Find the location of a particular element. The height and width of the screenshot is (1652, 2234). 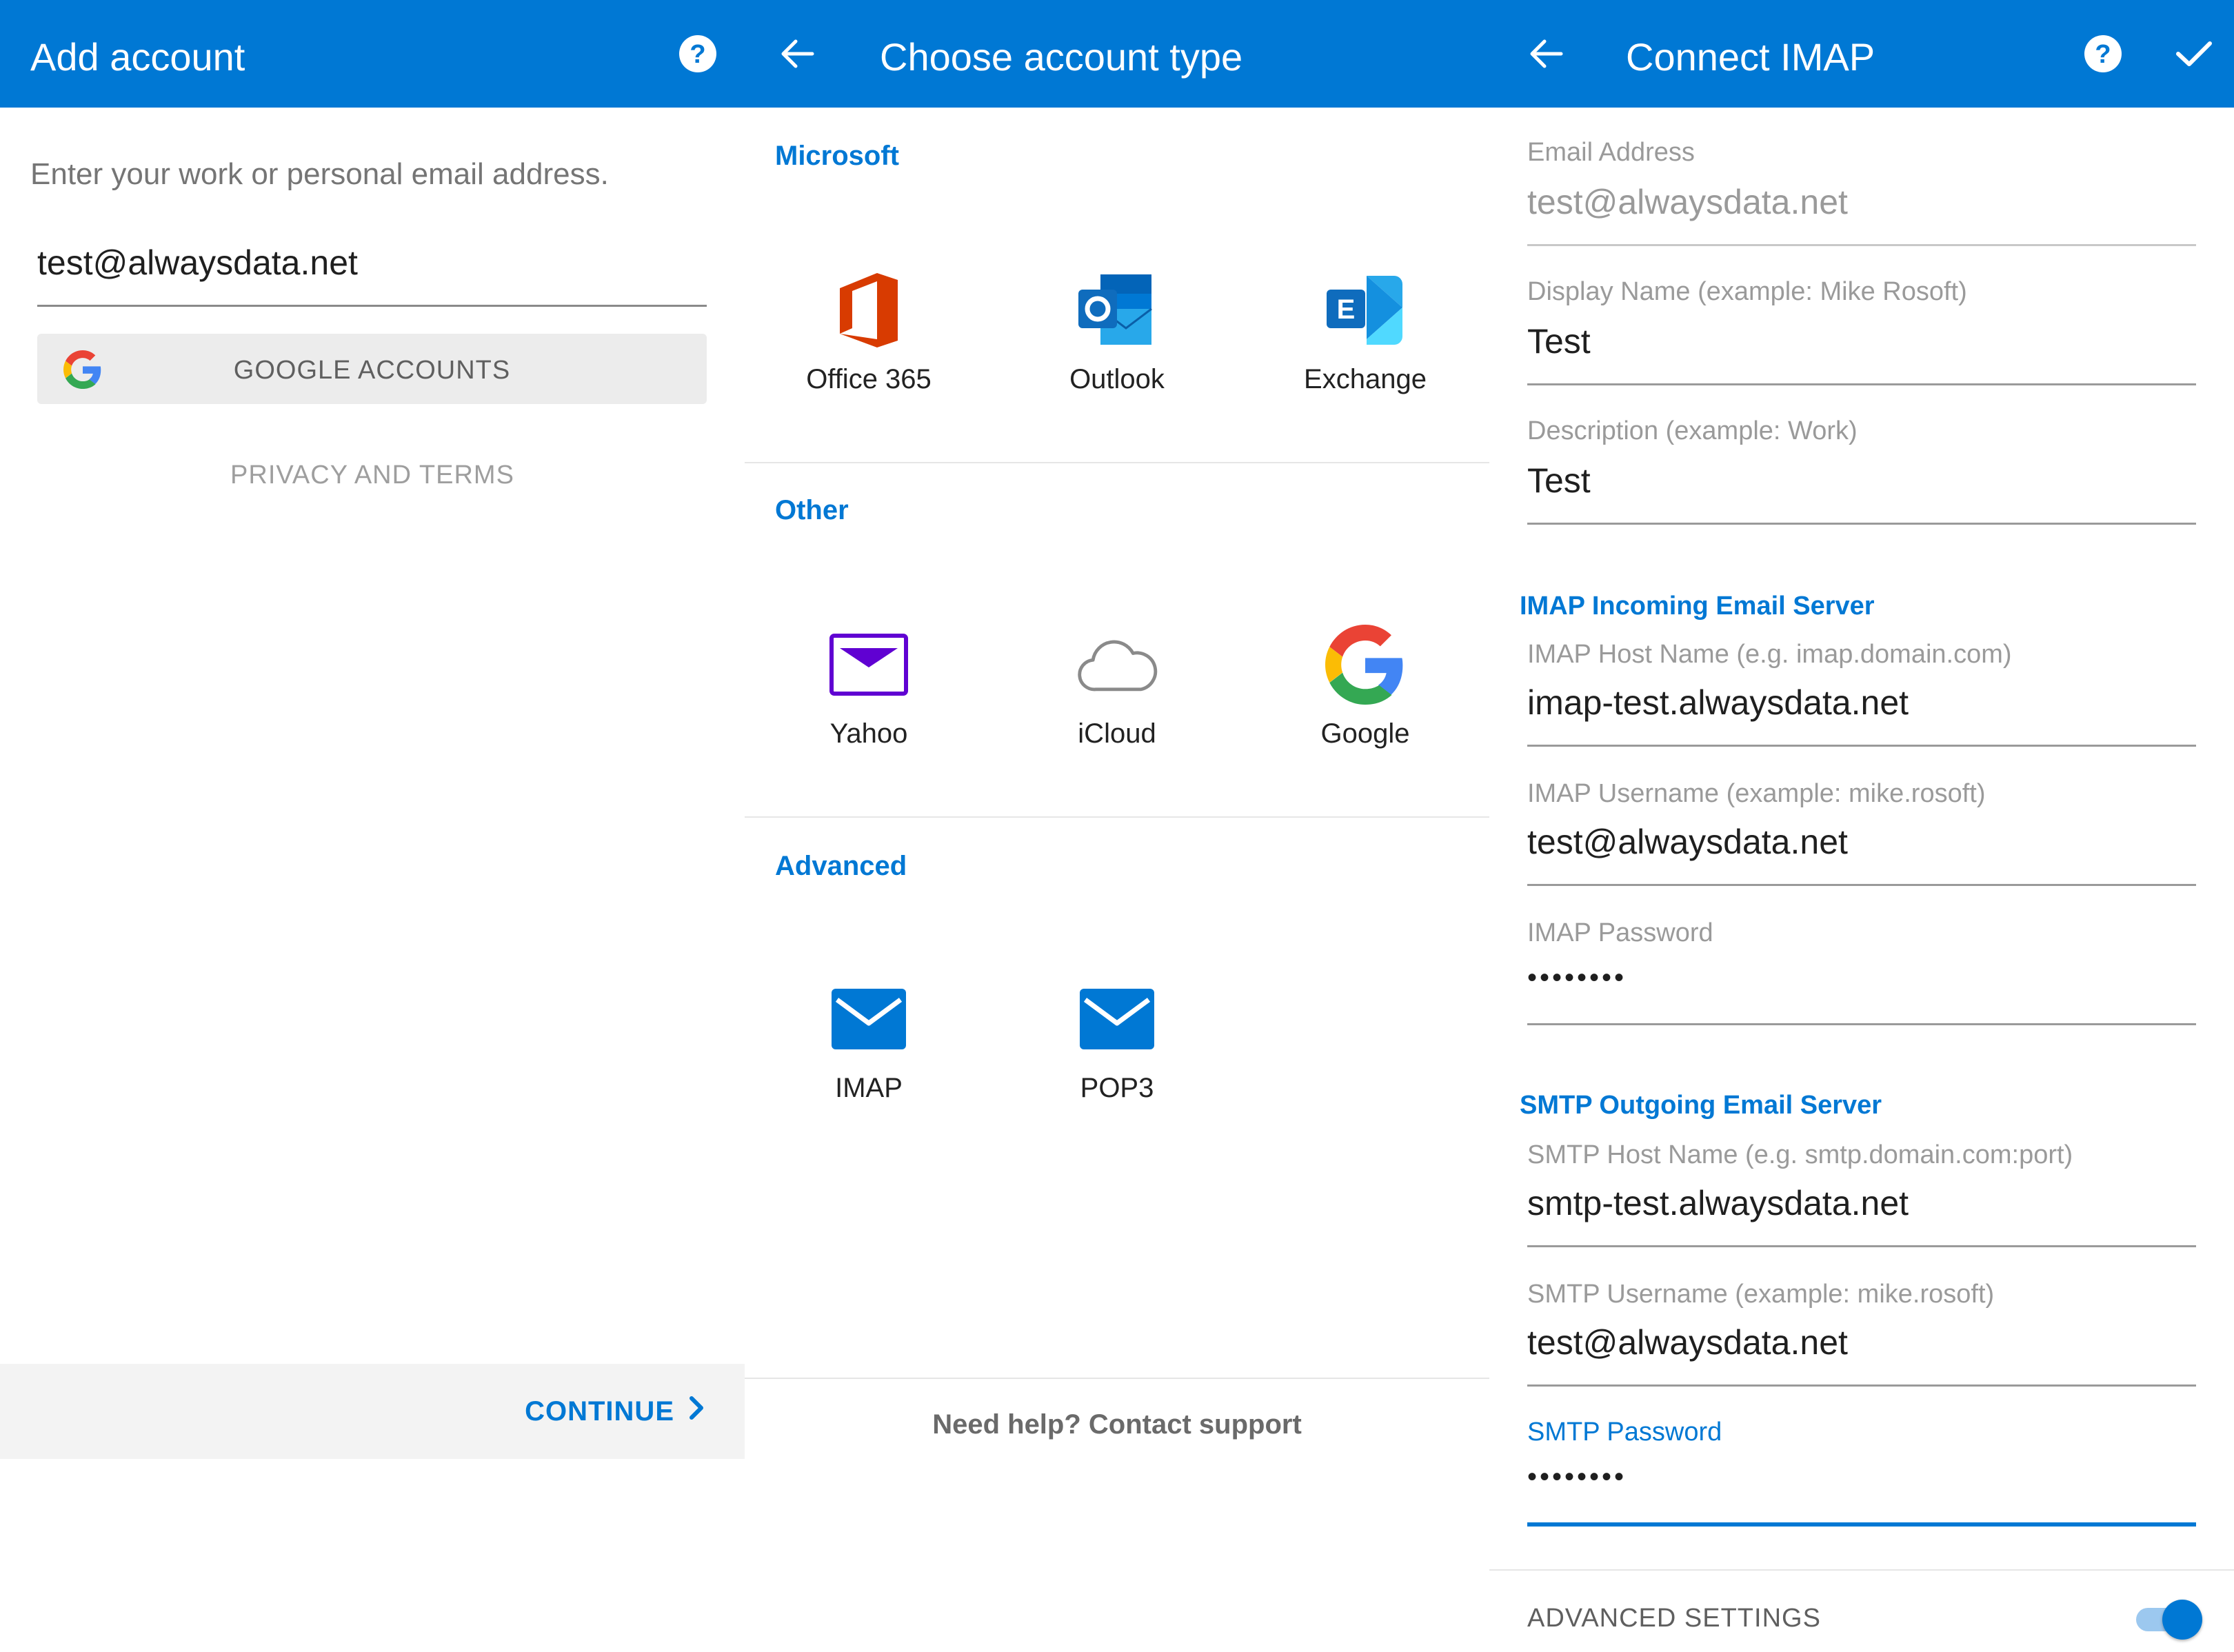

toggle-knob is located at coordinates (2182, 1620).